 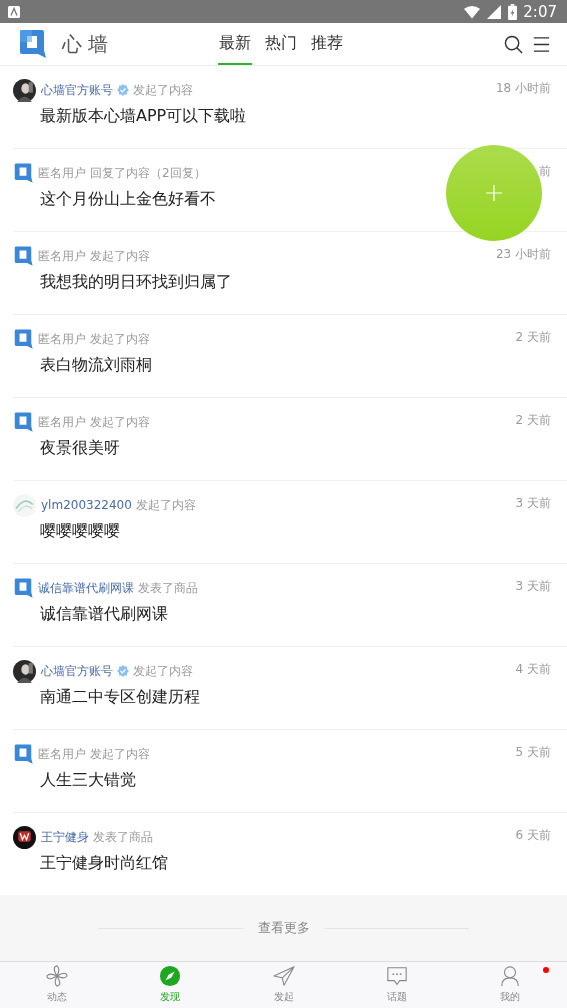 What do you see at coordinates (120, 698) in the screenshot?
I see `post-title: 南通二中专区创建历程` at bounding box center [120, 698].